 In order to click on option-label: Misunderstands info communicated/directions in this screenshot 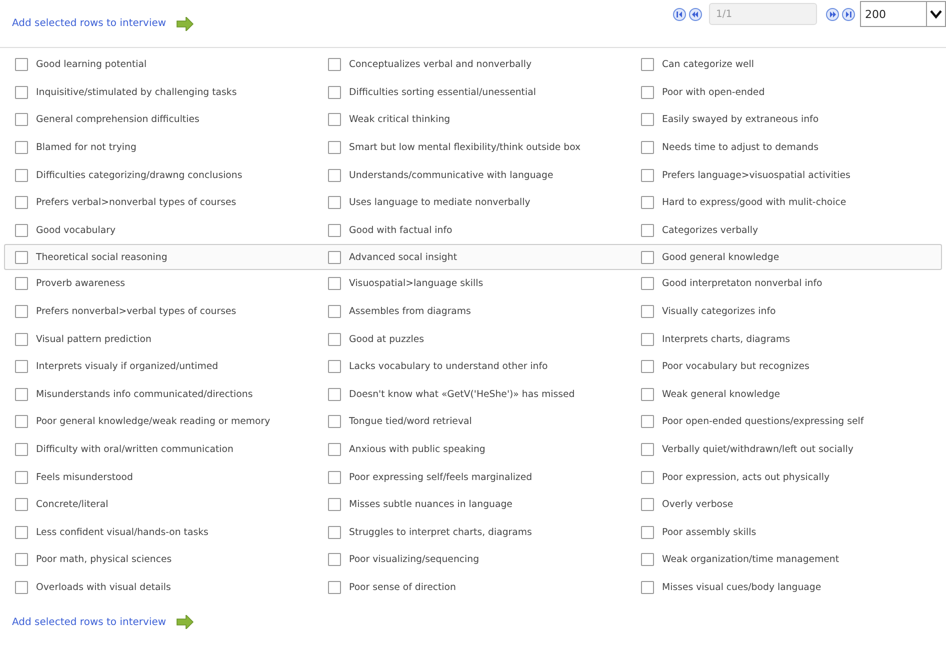, I will do `click(144, 394)`.